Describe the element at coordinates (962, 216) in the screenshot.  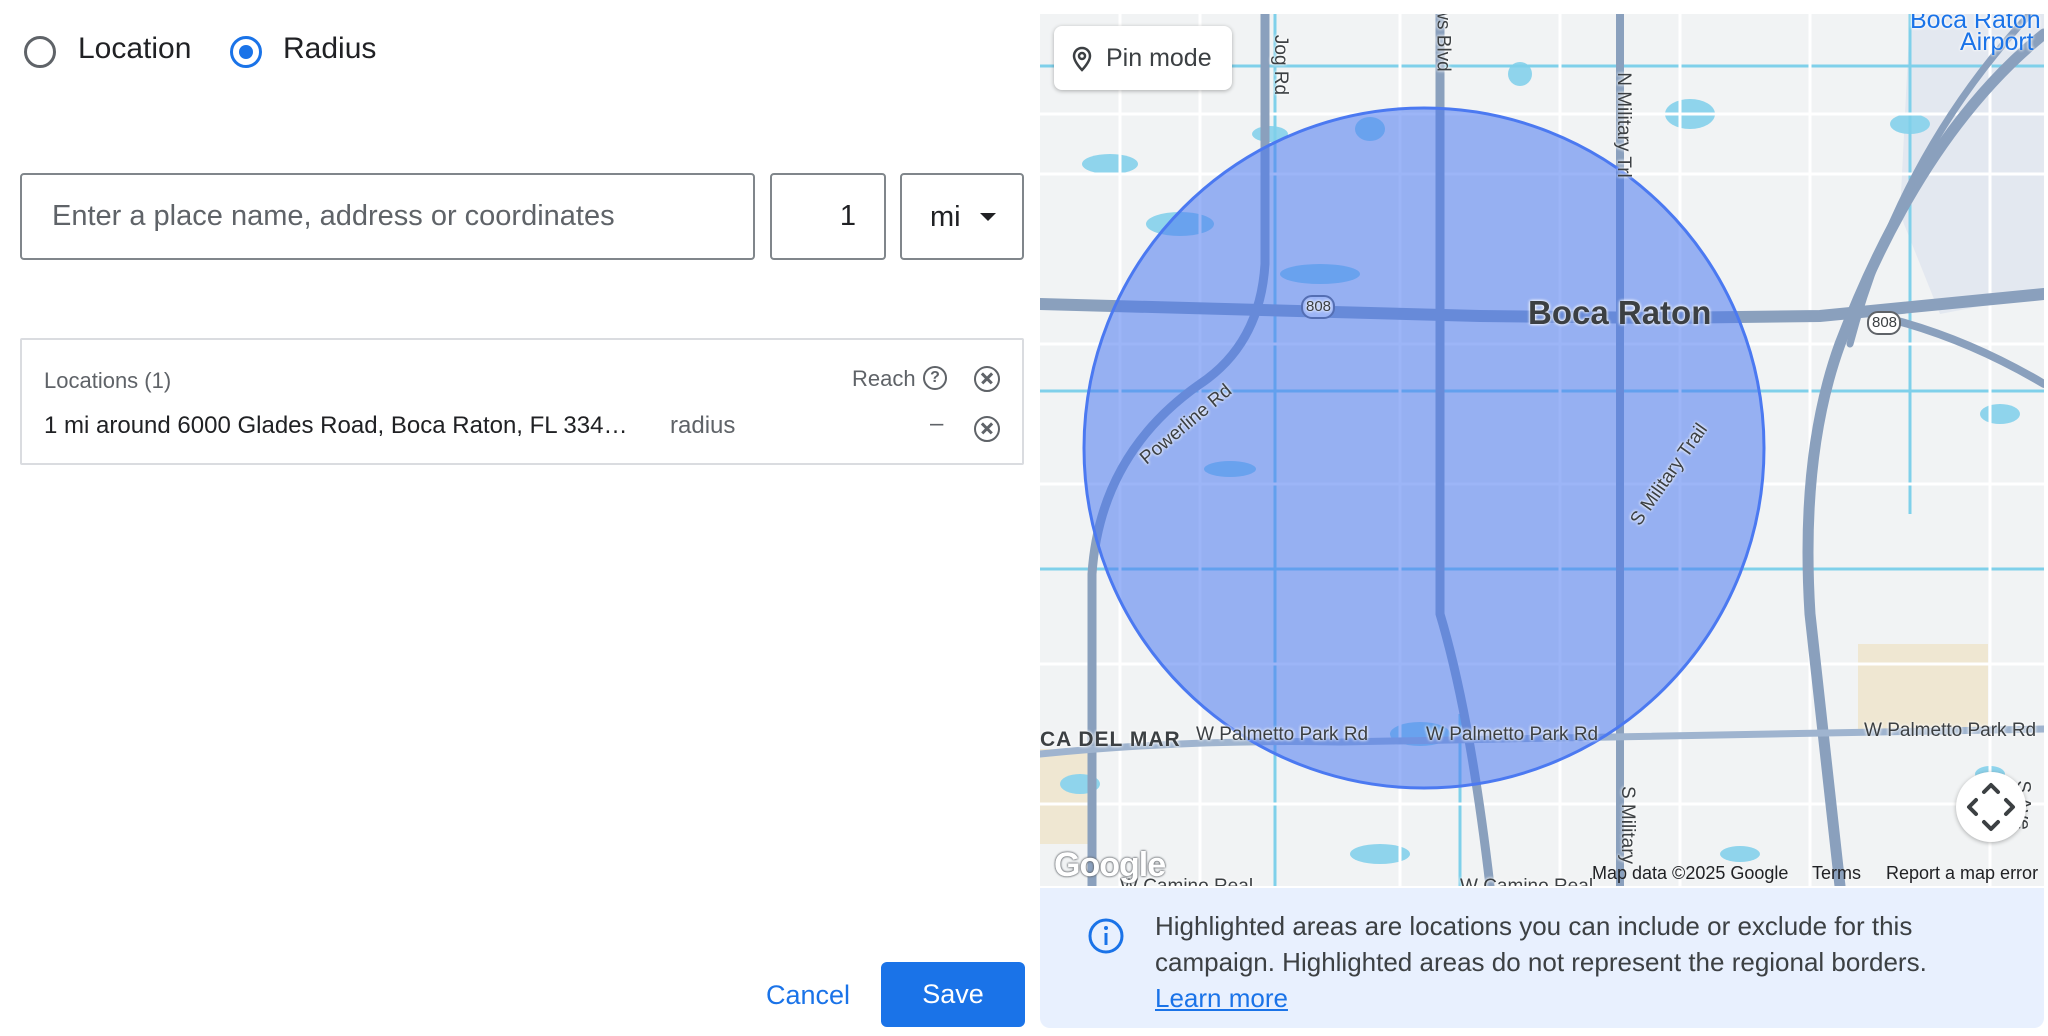
I see `unit-select: mi` at that location.